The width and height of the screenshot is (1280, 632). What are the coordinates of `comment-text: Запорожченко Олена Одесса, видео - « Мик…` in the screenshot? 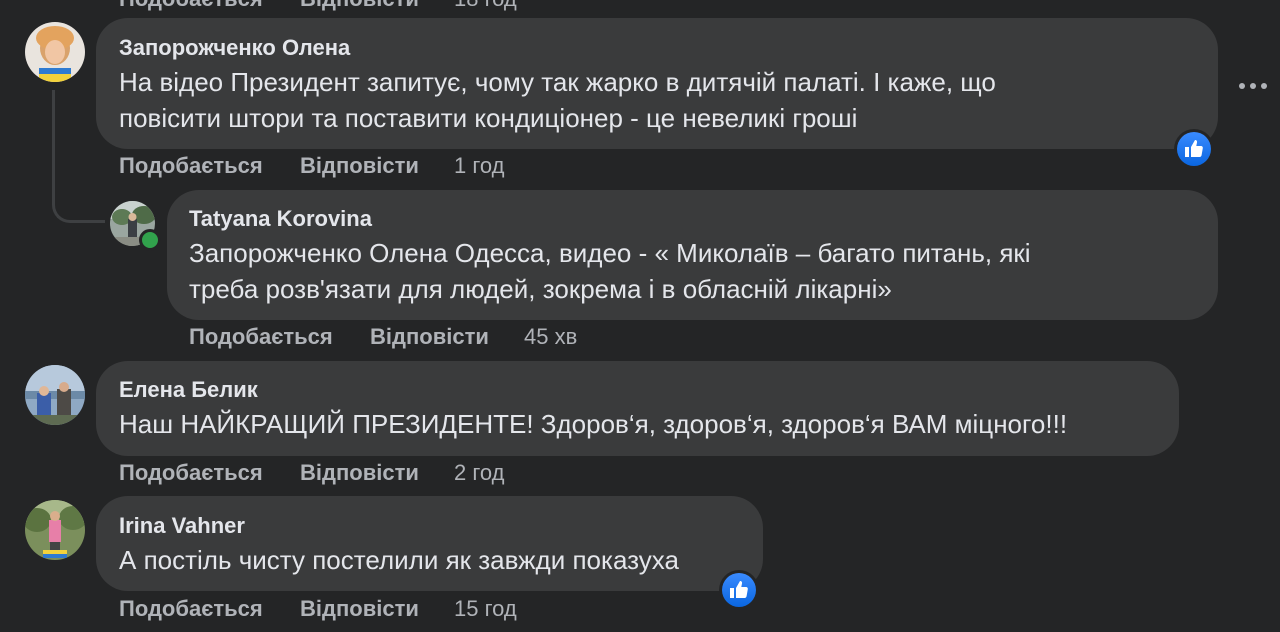 It's located at (610, 253).